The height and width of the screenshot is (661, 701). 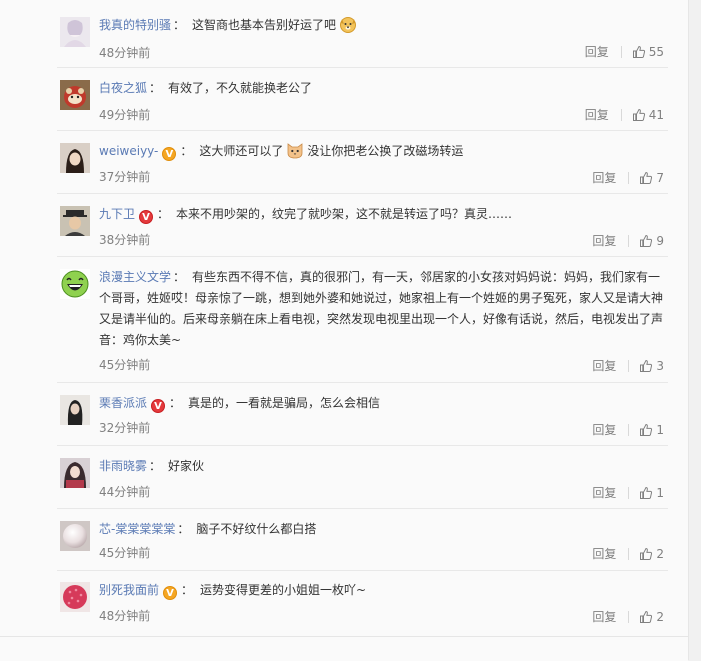 I want to click on comment-actions: 回复 41, so click(x=624, y=114).